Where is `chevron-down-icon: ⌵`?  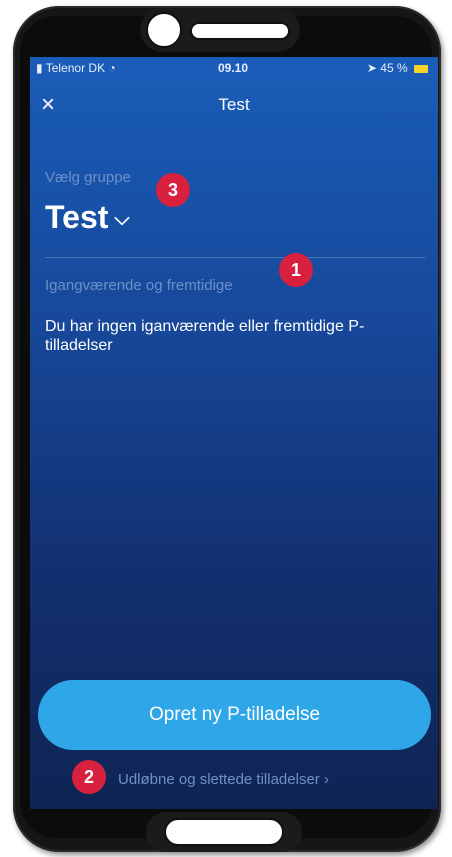 chevron-down-icon: ⌵ is located at coordinates (122, 219).